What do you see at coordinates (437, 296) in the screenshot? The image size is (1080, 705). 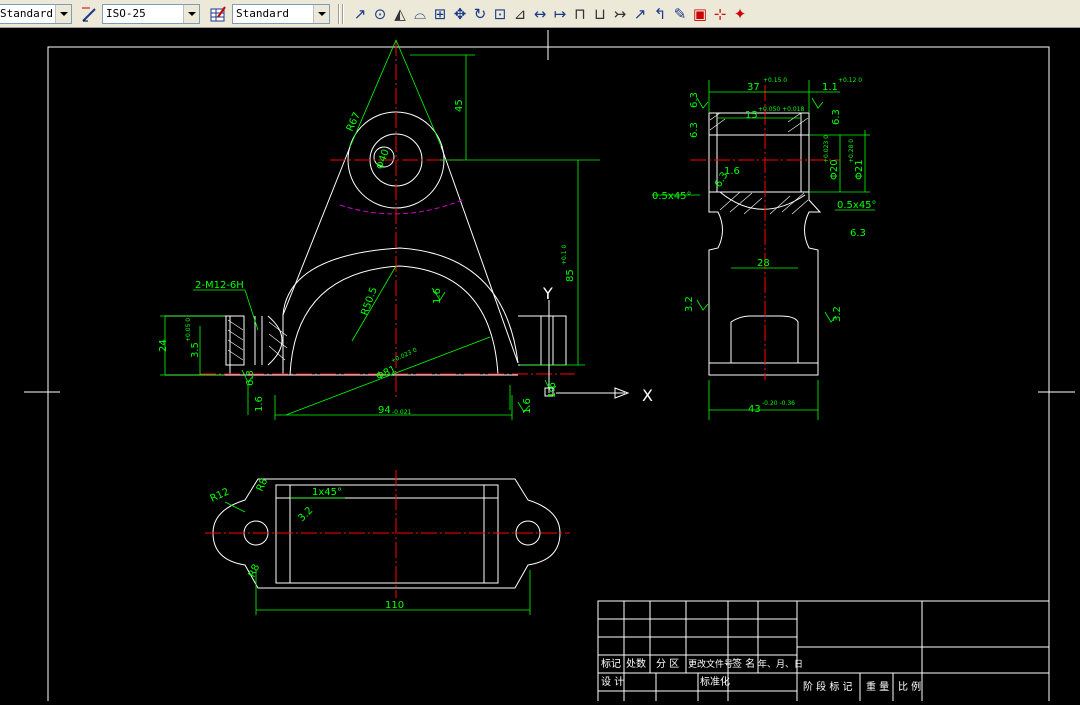 I see `rough-16b: 1.6` at bounding box center [437, 296].